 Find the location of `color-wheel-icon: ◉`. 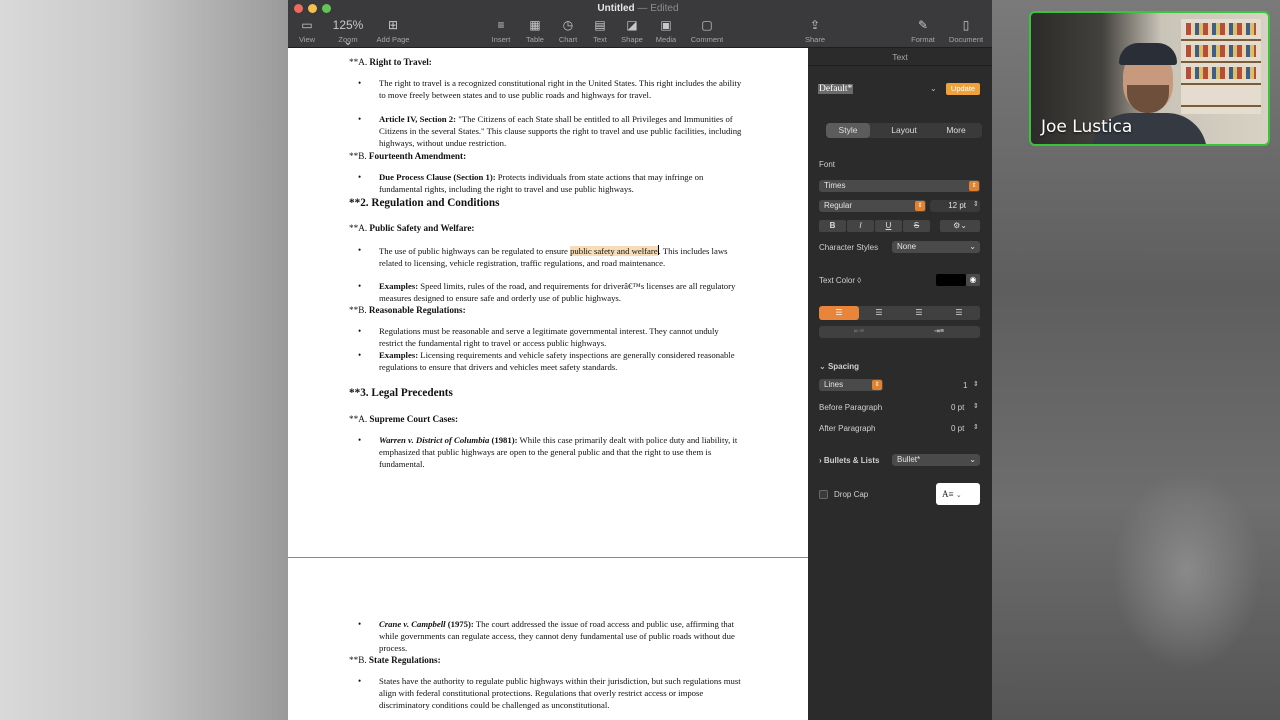

color-wheel-icon: ◉ is located at coordinates (973, 280).